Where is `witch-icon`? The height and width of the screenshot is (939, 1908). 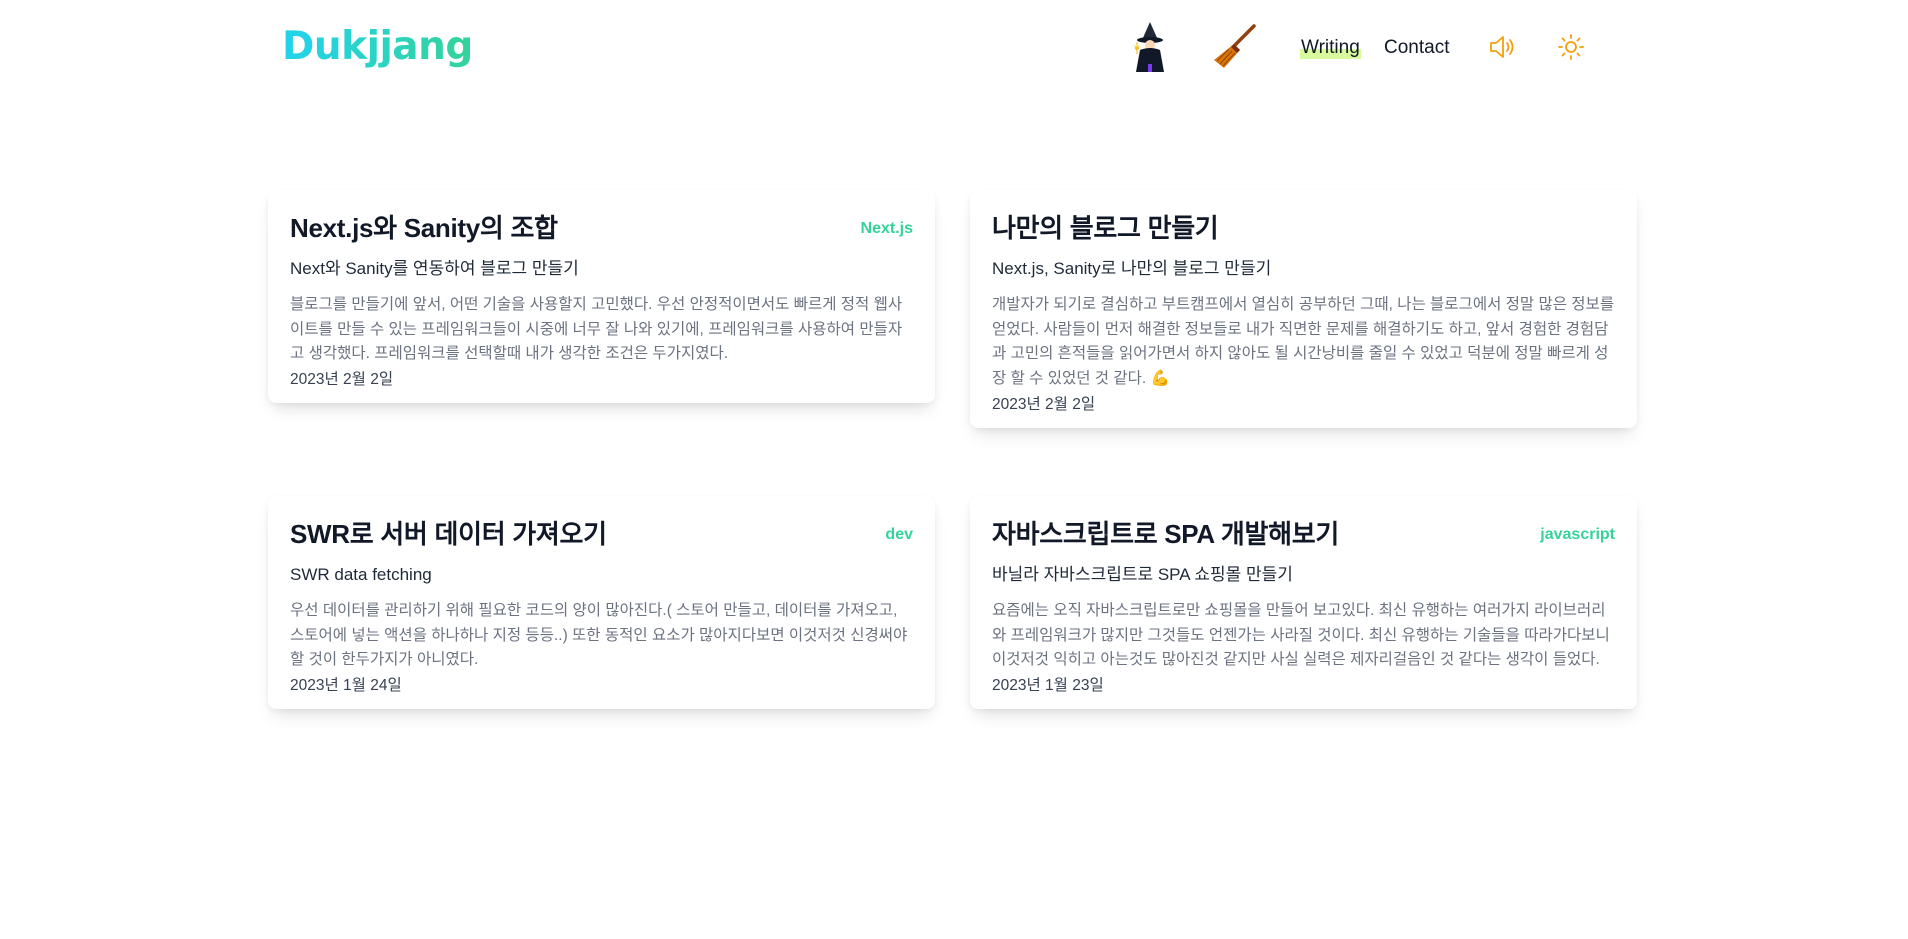 witch-icon is located at coordinates (1152, 46).